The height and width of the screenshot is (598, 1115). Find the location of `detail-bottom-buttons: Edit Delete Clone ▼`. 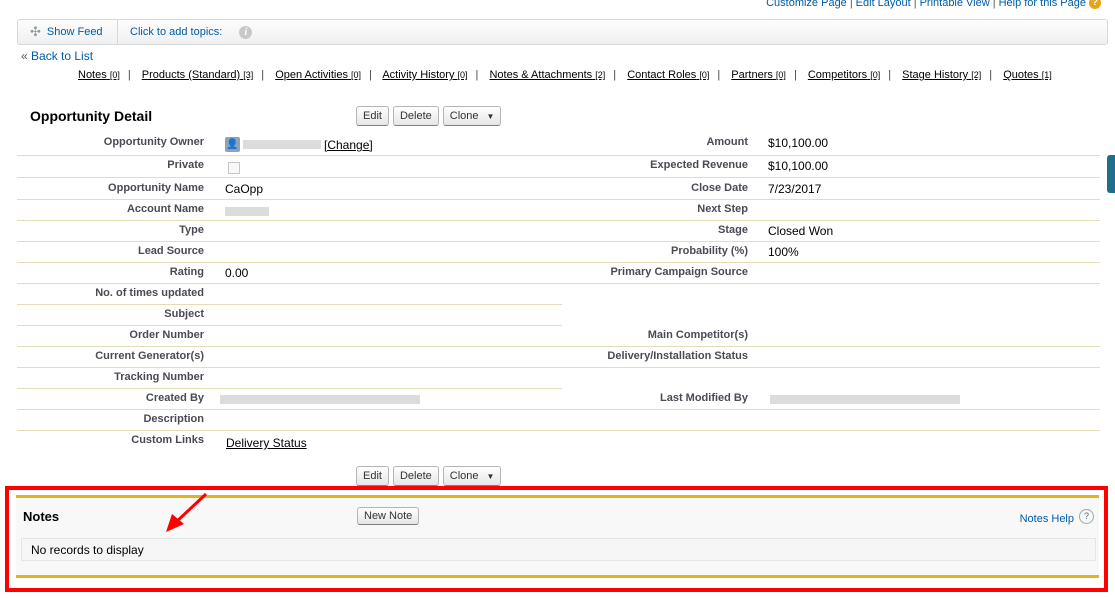

detail-bottom-buttons: Edit Delete Clone ▼ is located at coordinates (429, 476).